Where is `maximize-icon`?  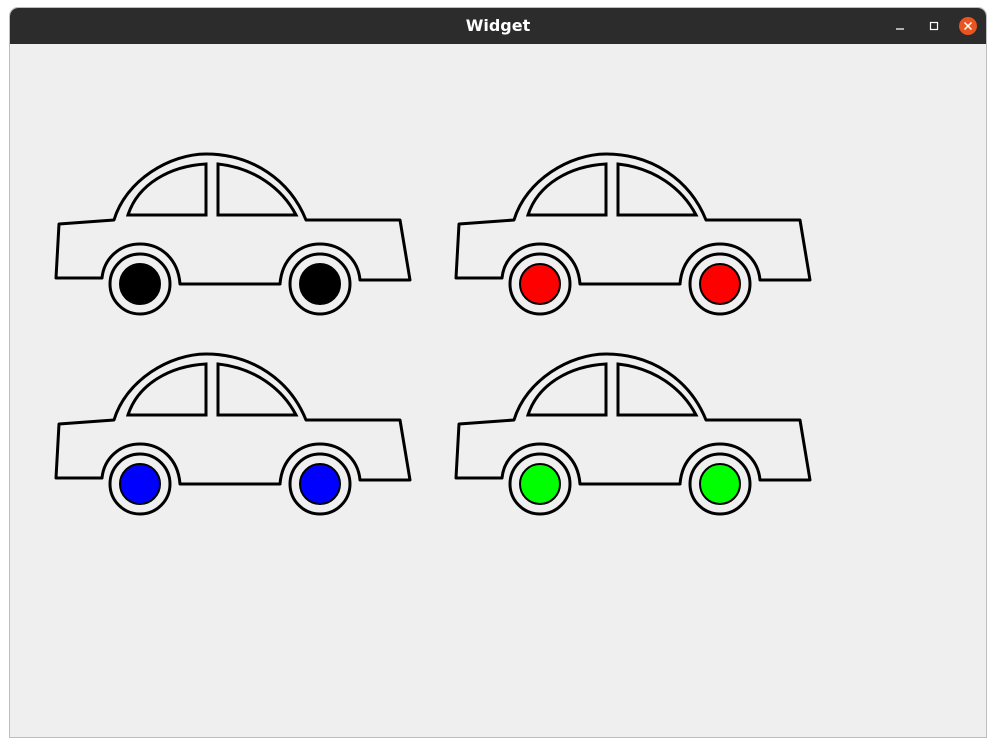
maximize-icon is located at coordinates (934, 26).